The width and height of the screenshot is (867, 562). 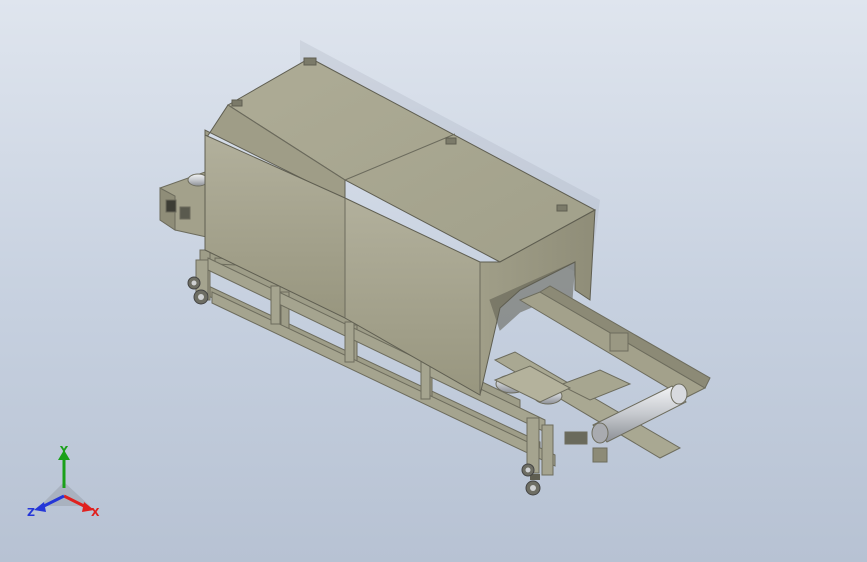 What do you see at coordinates (600, 455) in the screenshot?
I see `outfeed-end-plate` at bounding box center [600, 455].